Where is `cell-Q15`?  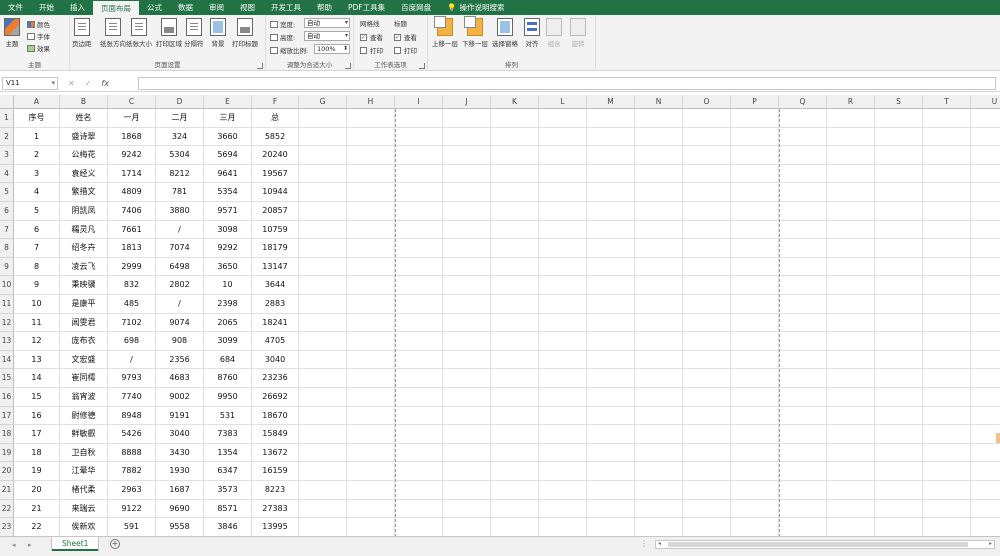 cell-Q15 is located at coordinates (803, 378).